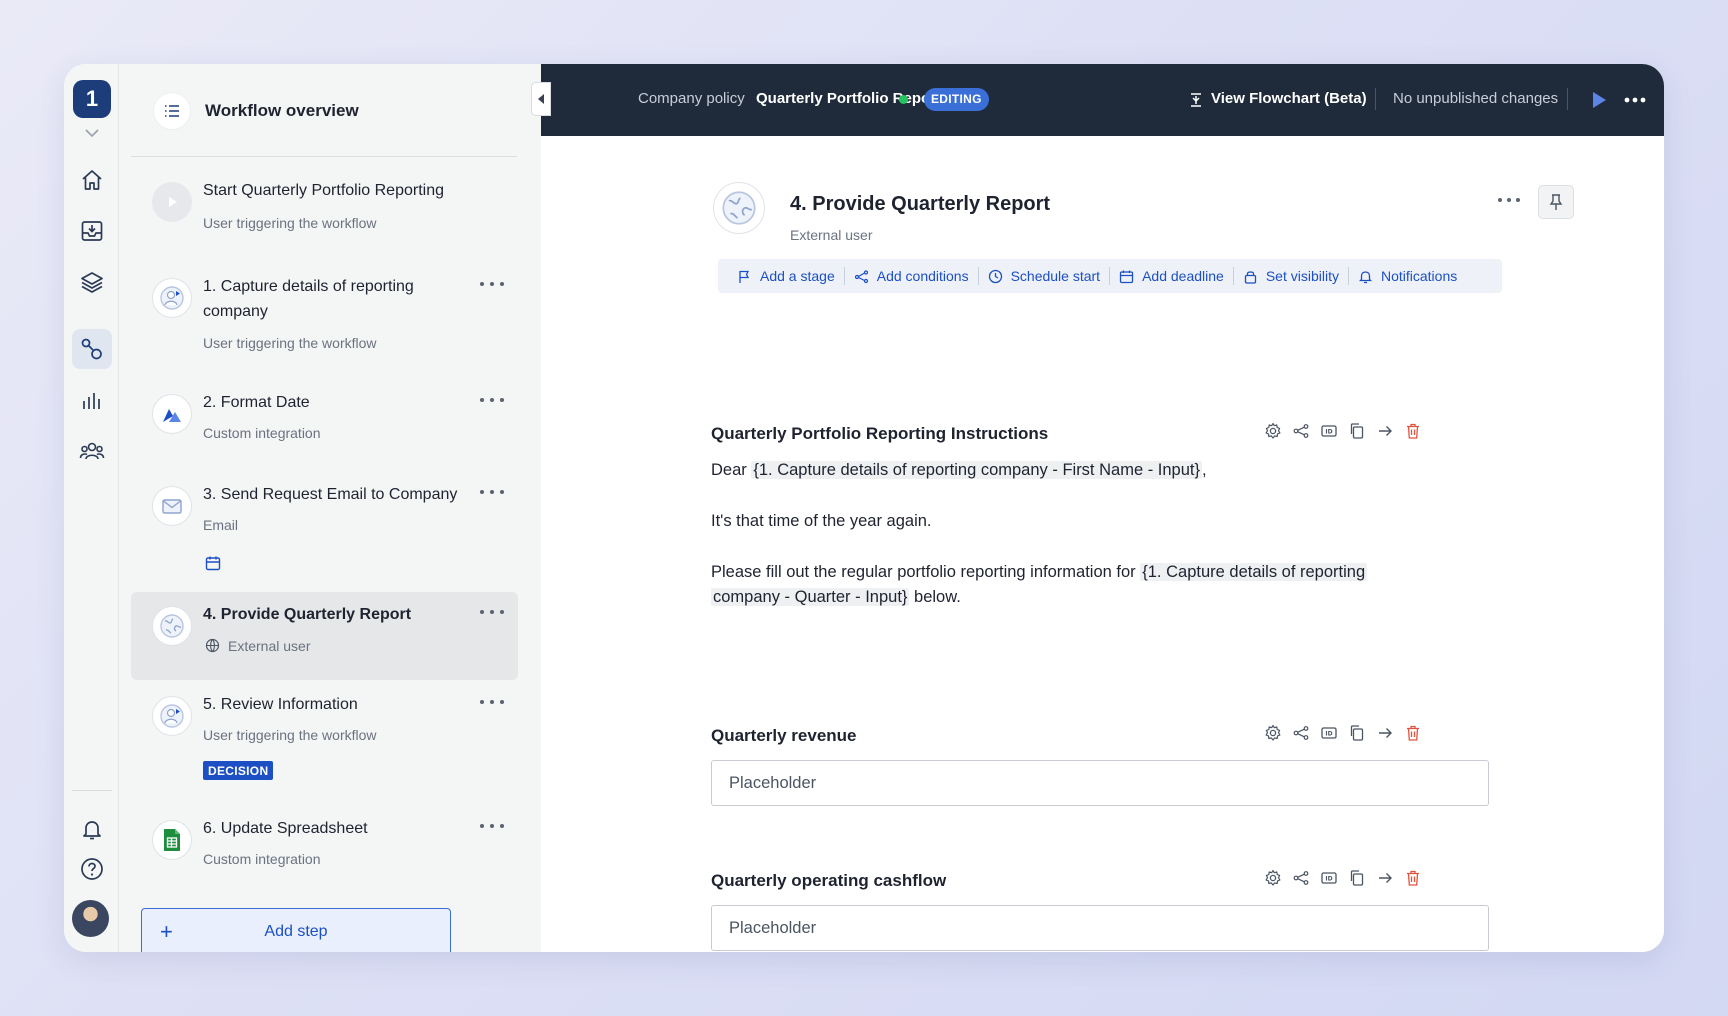 The height and width of the screenshot is (1016, 1728). I want to click on add-step-label: Add step, so click(296, 931).